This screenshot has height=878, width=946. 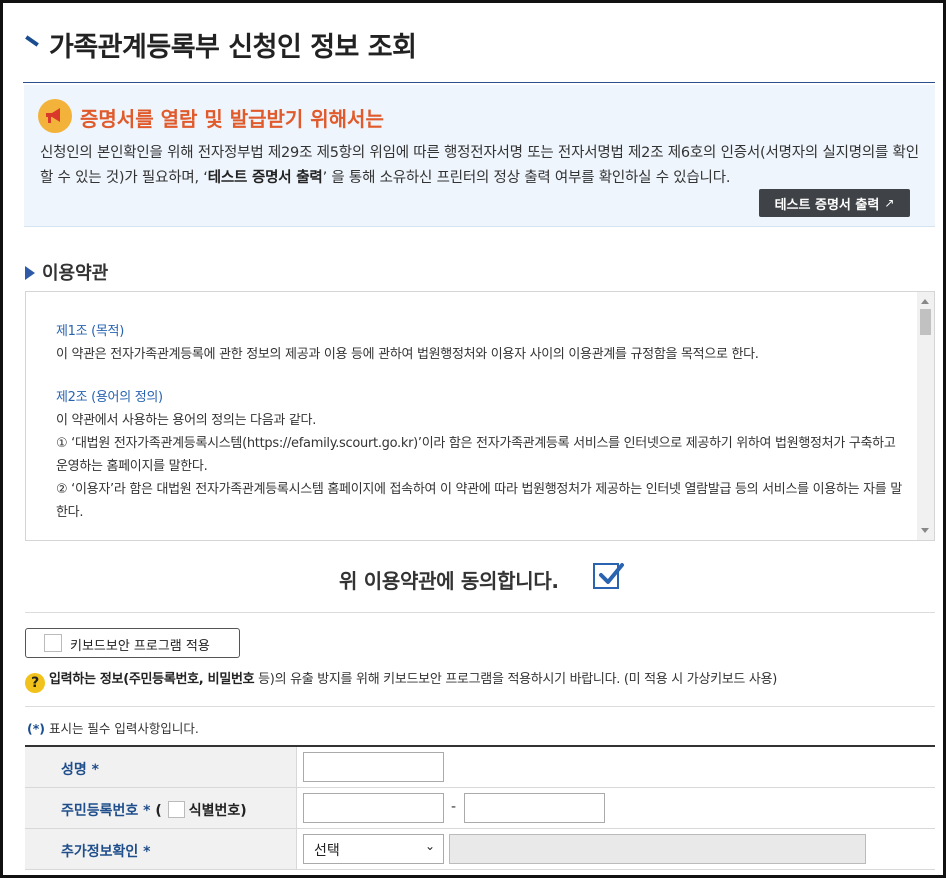 What do you see at coordinates (233, 47) in the screenshot?
I see `page-title: 가족관계등록부 신청인 정보 조회` at bounding box center [233, 47].